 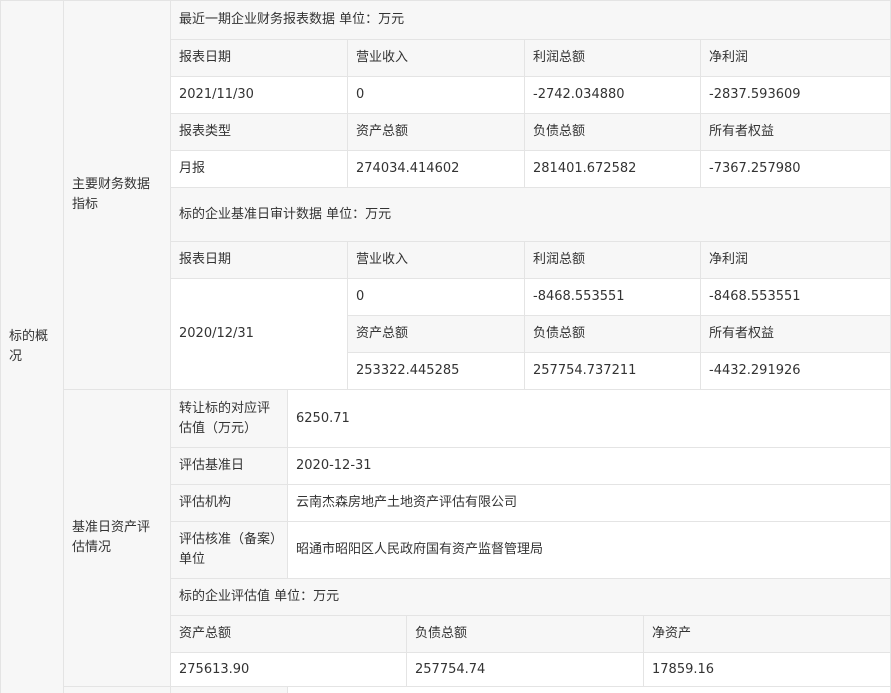 I want to click on latest-value-total-profit: -2742.034880, so click(x=613, y=95).